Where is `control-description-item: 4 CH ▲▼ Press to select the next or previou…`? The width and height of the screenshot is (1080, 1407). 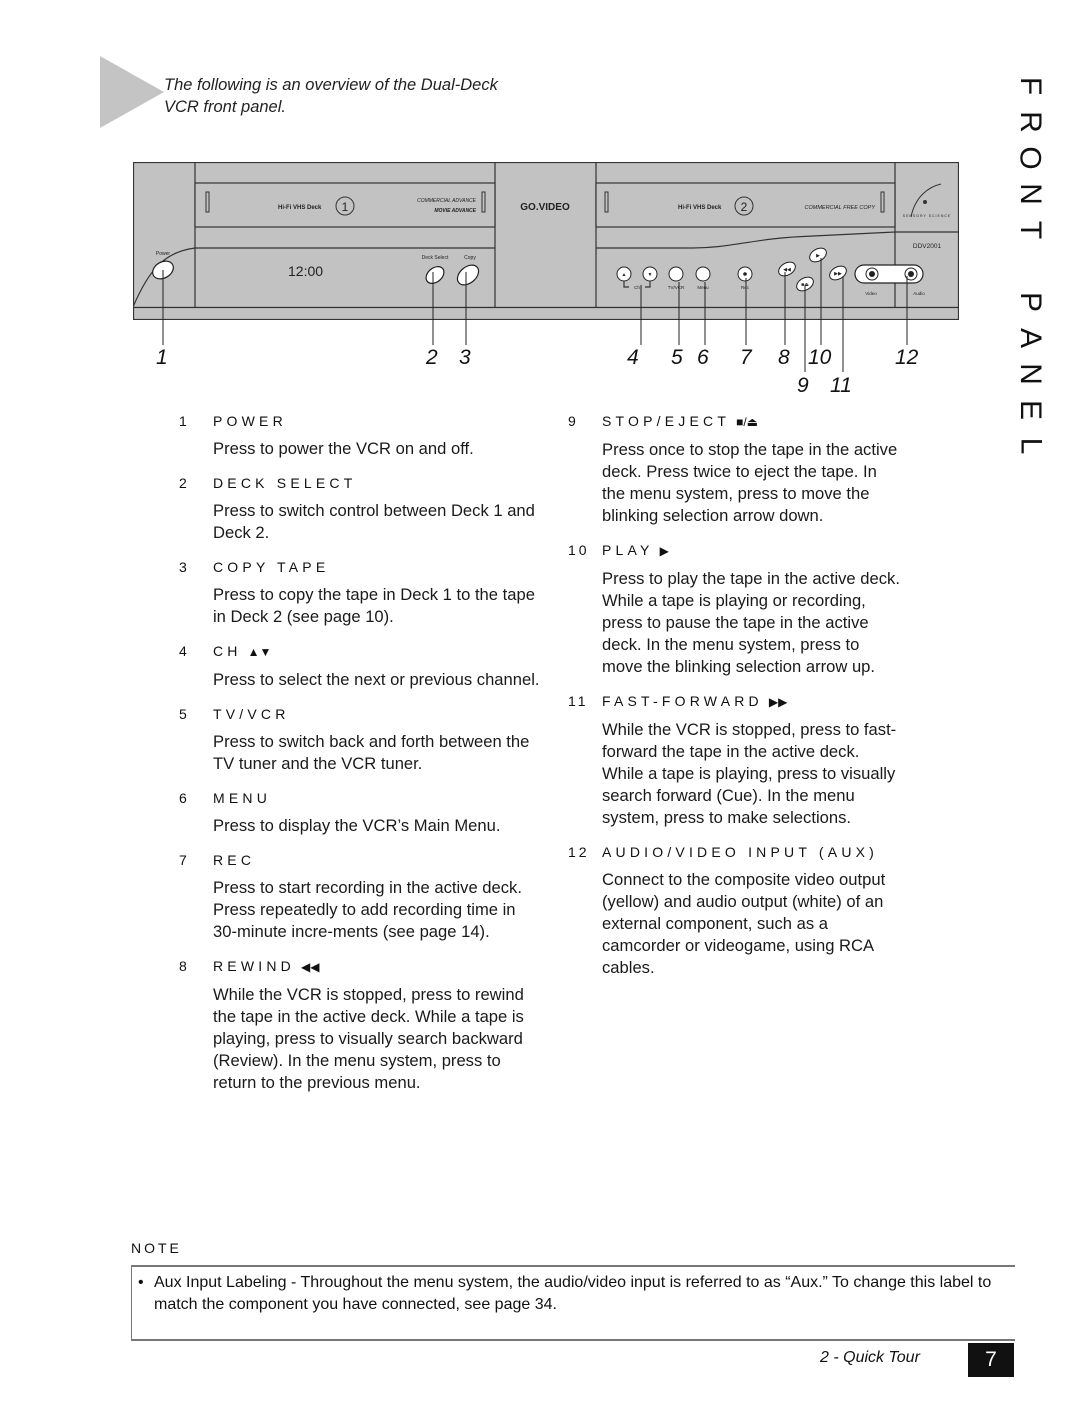 control-description-item: 4 CH ▲▼ Press to select the next or previou… is located at coordinates (361, 666).